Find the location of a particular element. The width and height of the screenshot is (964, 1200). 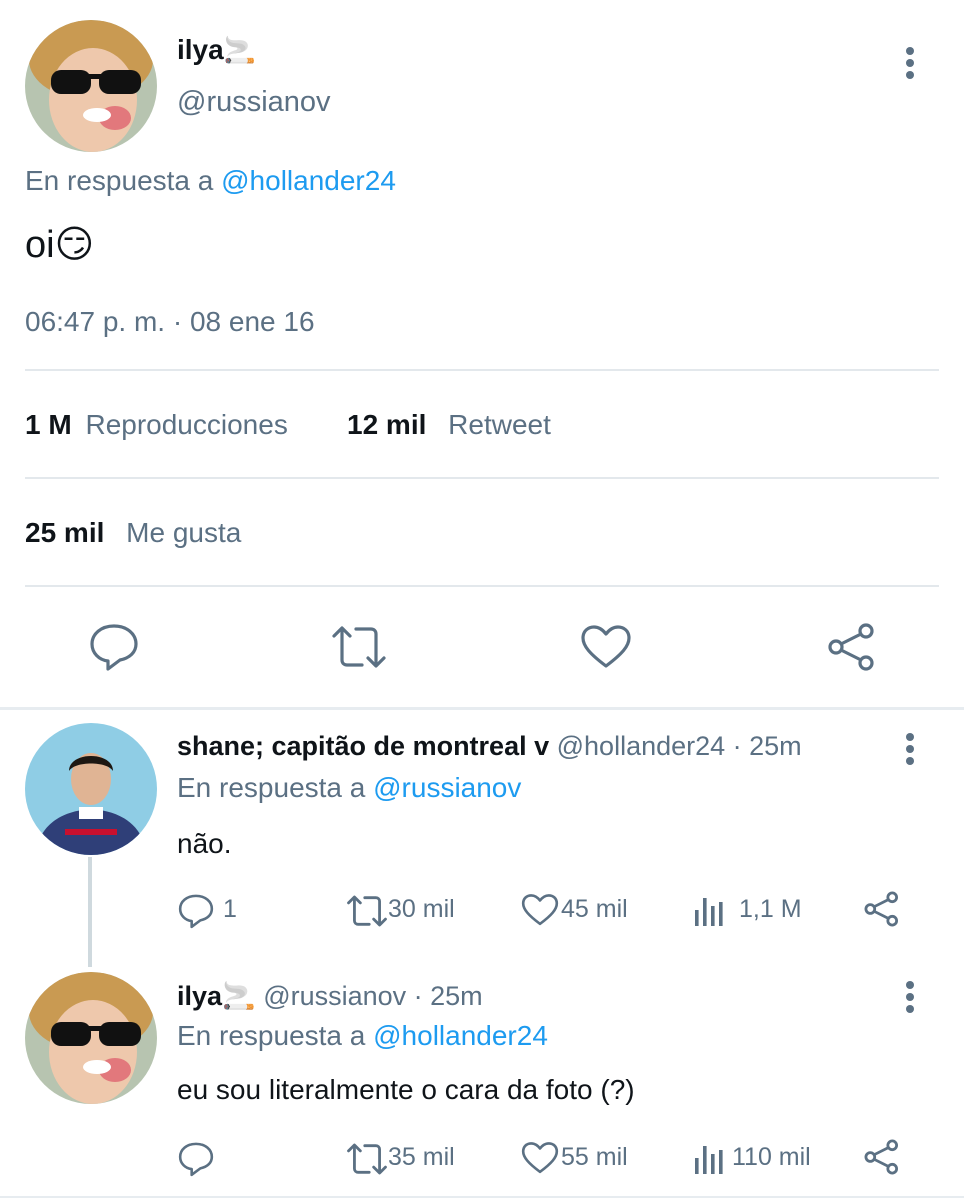

avatar-shane is located at coordinates (91, 789).